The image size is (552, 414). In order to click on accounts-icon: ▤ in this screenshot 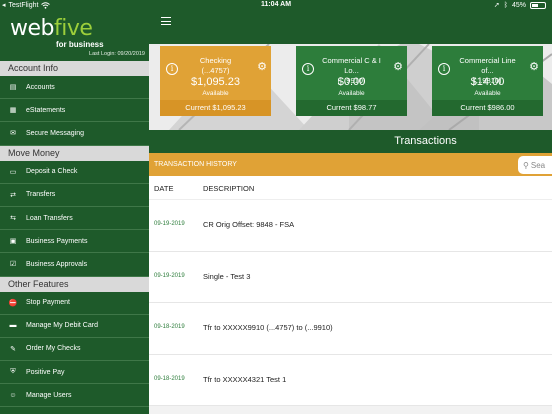, I will do `click(13, 88)`.